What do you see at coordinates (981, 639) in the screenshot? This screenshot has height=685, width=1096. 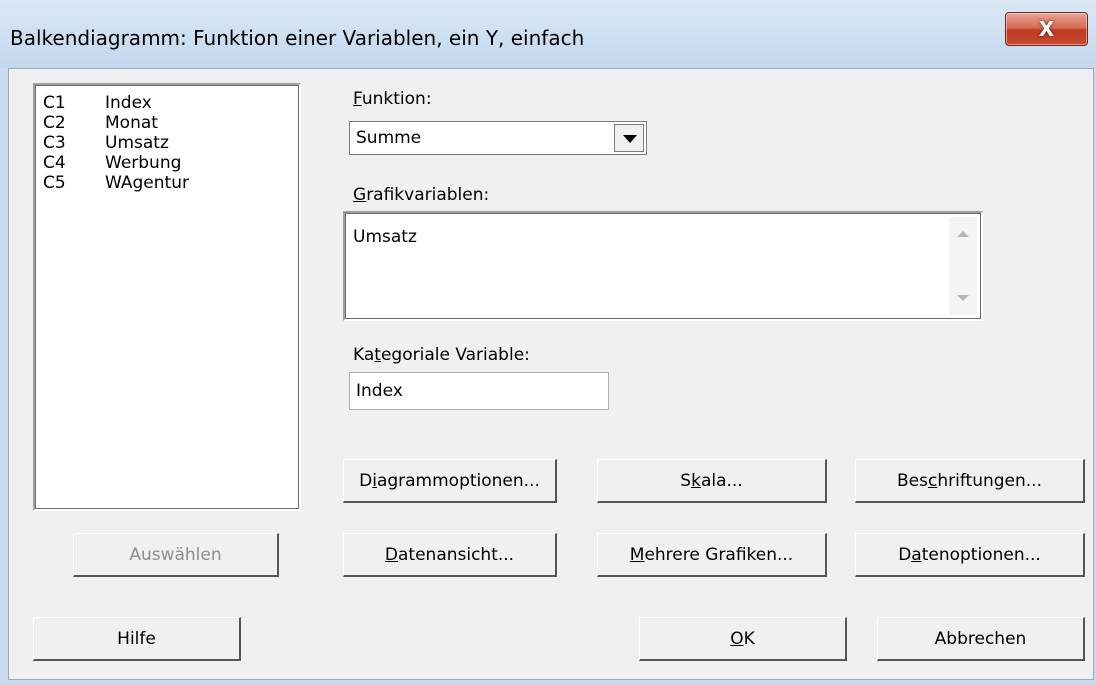 I see `abbrechen-button: Abbrechen` at bounding box center [981, 639].